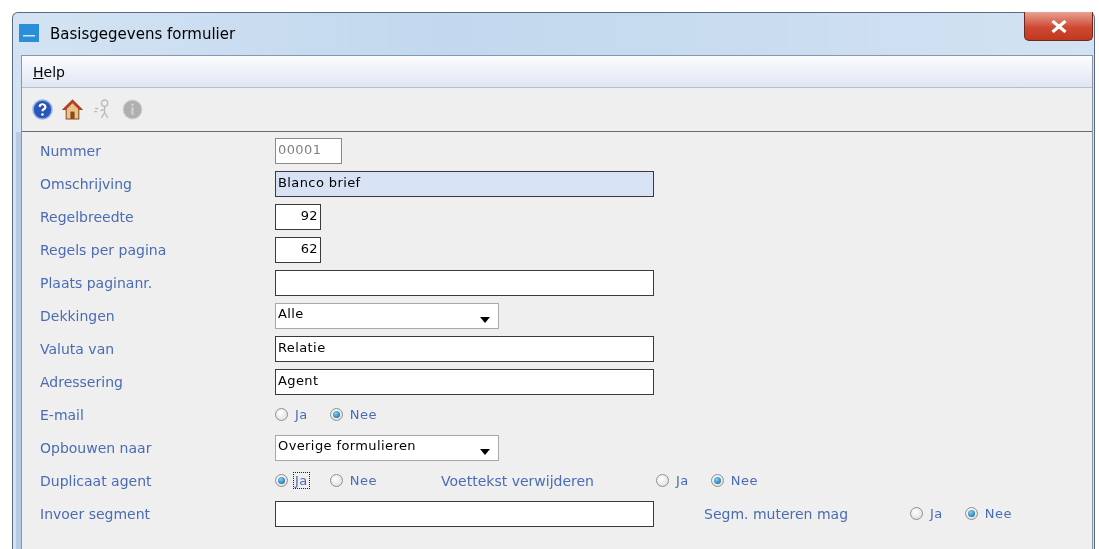 The width and height of the screenshot is (1099, 549). I want to click on field-label: Regels per pagina, so click(104, 249).